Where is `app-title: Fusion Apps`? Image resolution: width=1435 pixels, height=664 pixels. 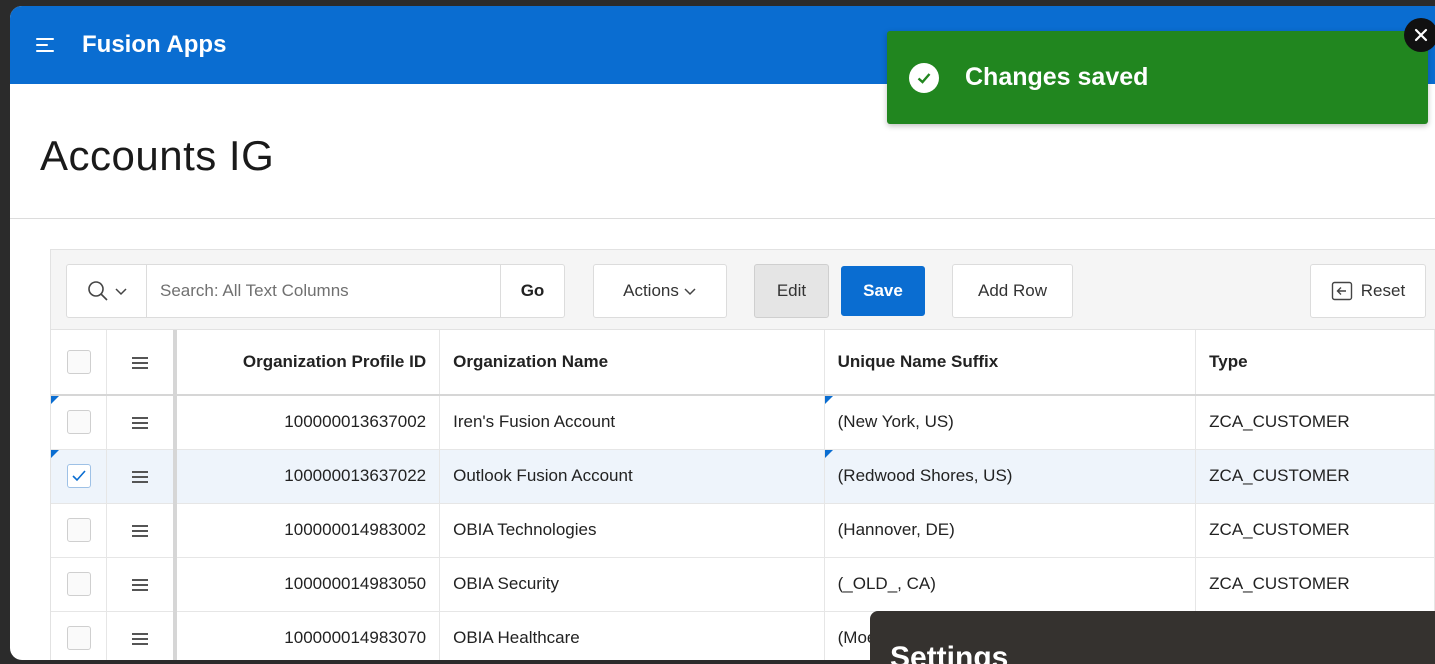
app-title: Fusion Apps is located at coordinates (154, 45).